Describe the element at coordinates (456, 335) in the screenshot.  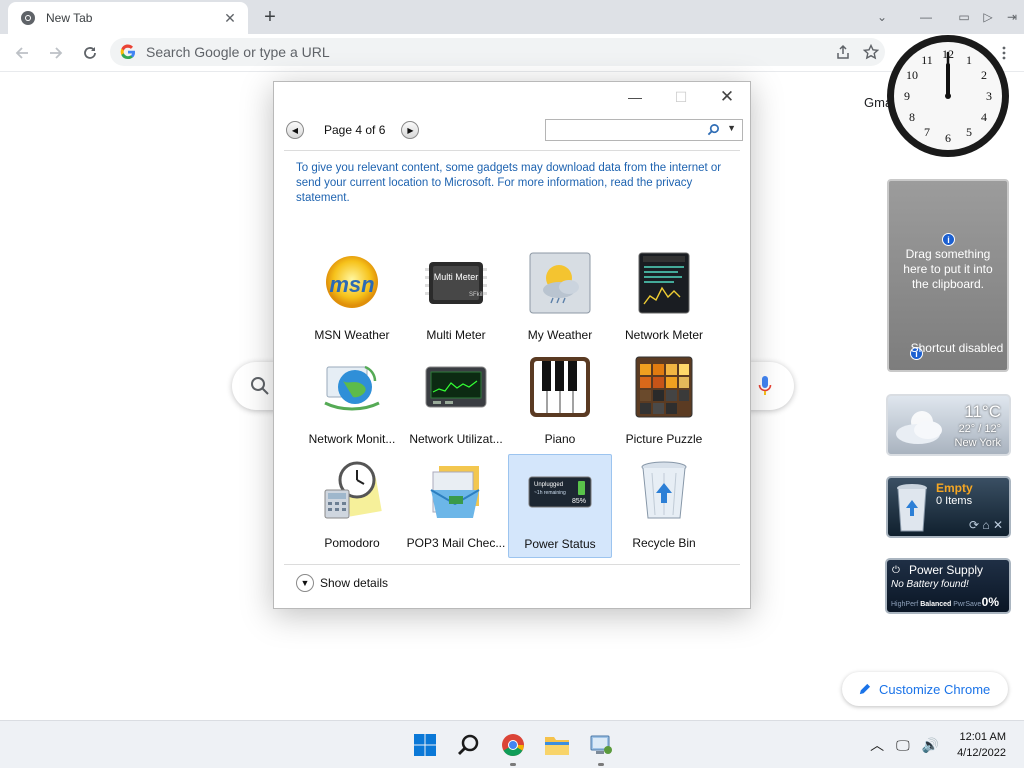
I see `gadget-label: Multi Meter` at that location.